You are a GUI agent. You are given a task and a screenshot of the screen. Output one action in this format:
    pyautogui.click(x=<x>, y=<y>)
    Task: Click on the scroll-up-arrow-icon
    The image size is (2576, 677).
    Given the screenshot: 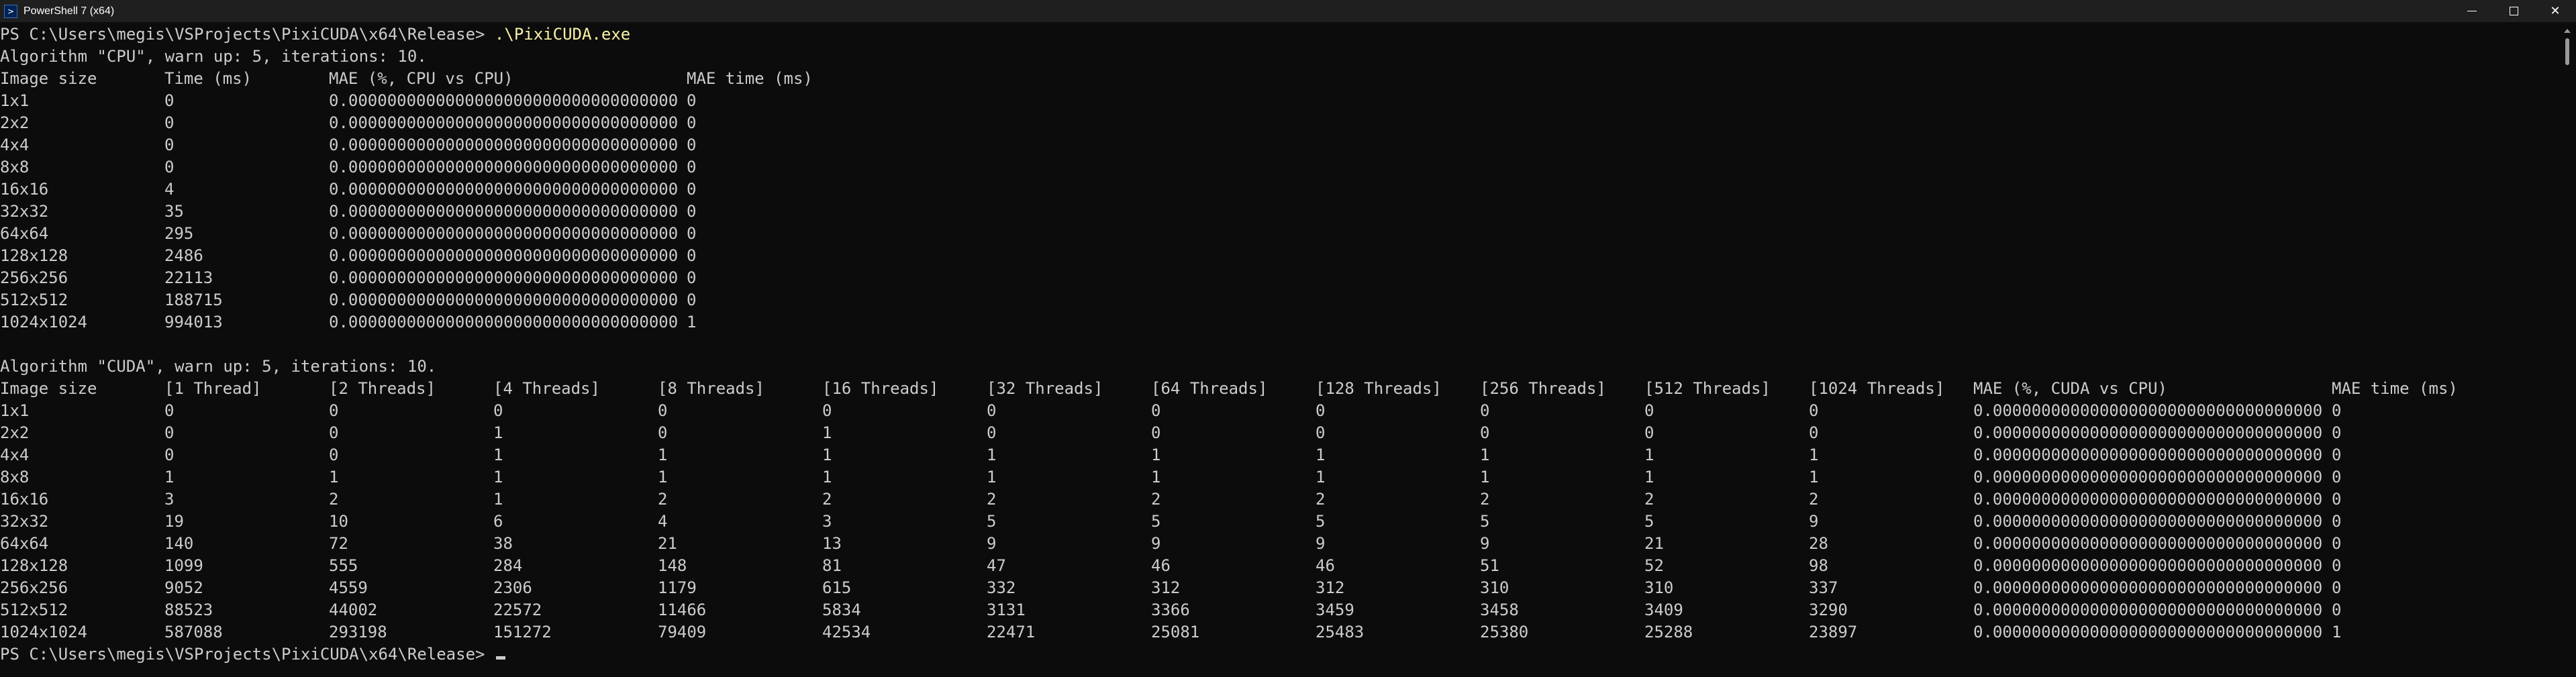 What is the action you would take?
    pyautogui.click(x=2567, y=31)
    